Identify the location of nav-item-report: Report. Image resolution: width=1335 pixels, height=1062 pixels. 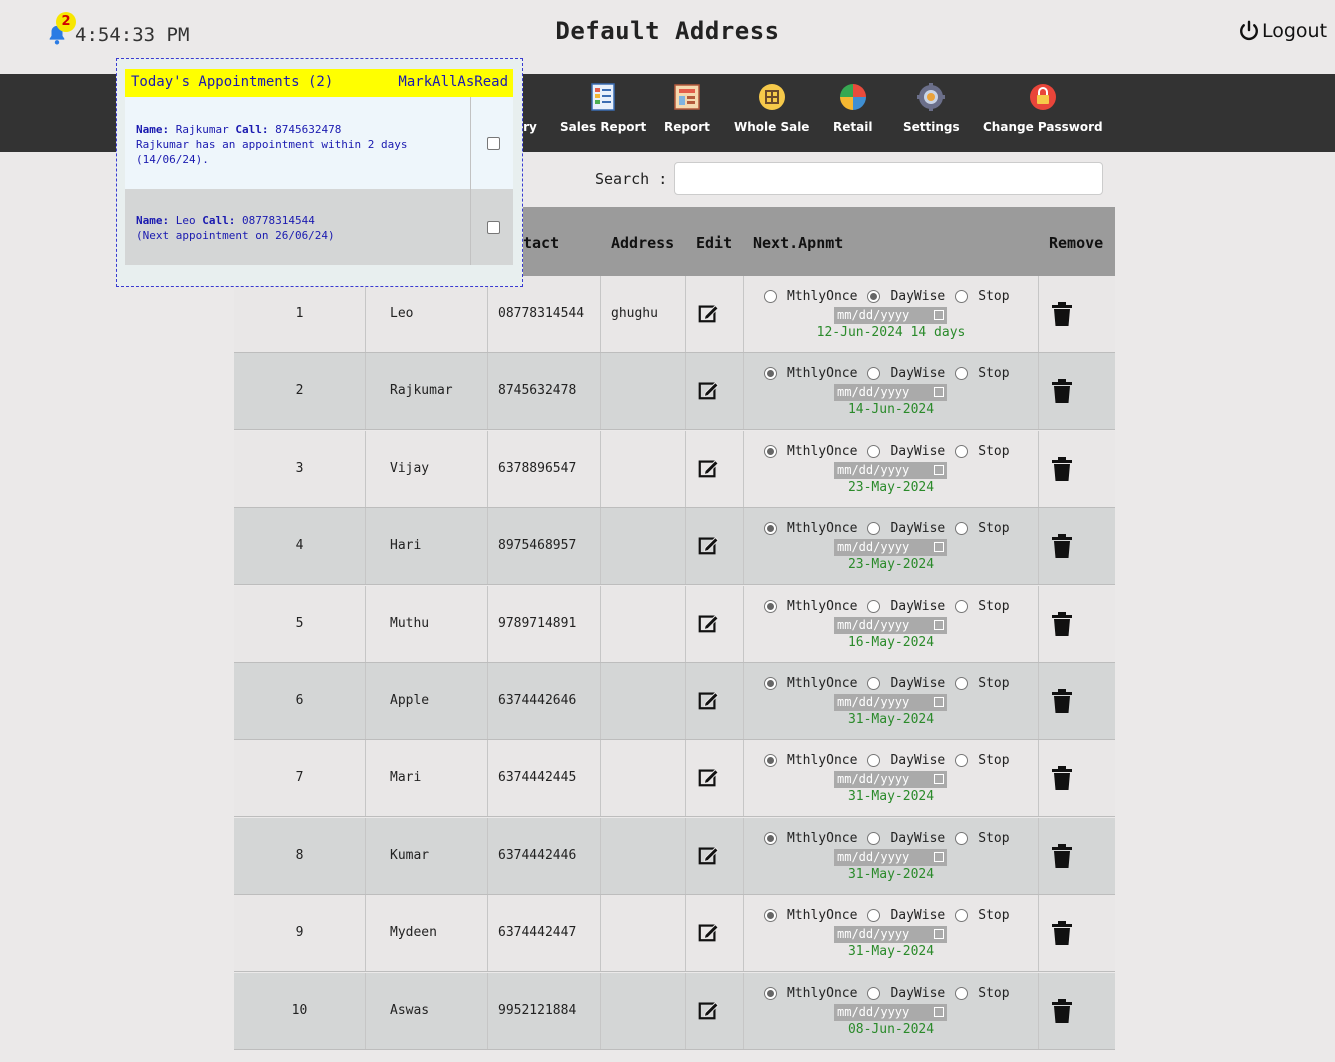
(687, 108).